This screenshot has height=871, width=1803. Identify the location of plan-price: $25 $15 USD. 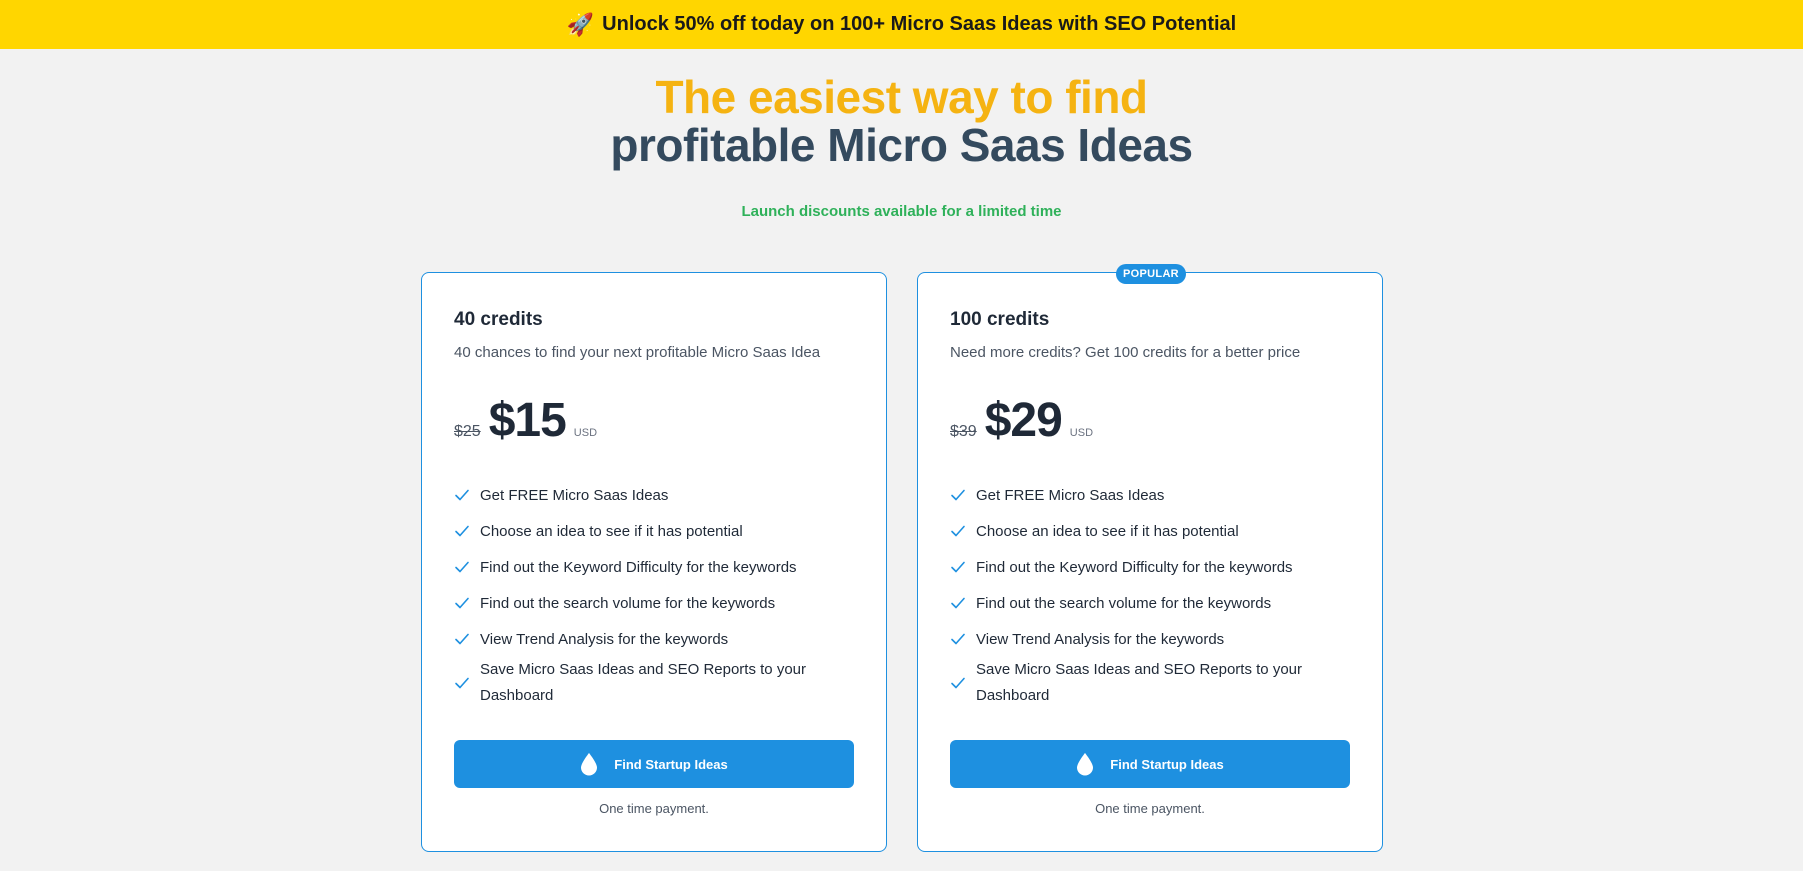
(525, 420).